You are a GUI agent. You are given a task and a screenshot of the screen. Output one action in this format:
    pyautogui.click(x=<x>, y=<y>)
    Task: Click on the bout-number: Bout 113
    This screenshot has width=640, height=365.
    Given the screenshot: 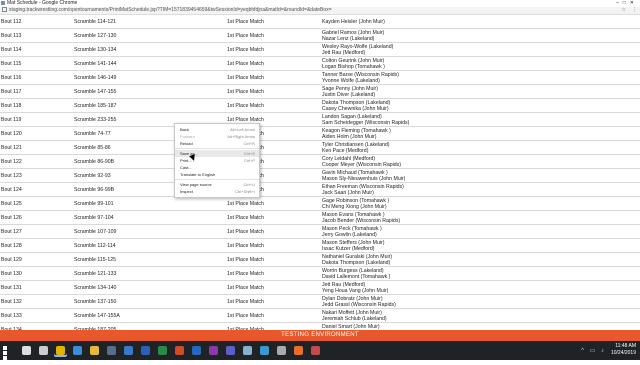 What is the action you would take?
    pyautogui.click(x=36, y=35)
    